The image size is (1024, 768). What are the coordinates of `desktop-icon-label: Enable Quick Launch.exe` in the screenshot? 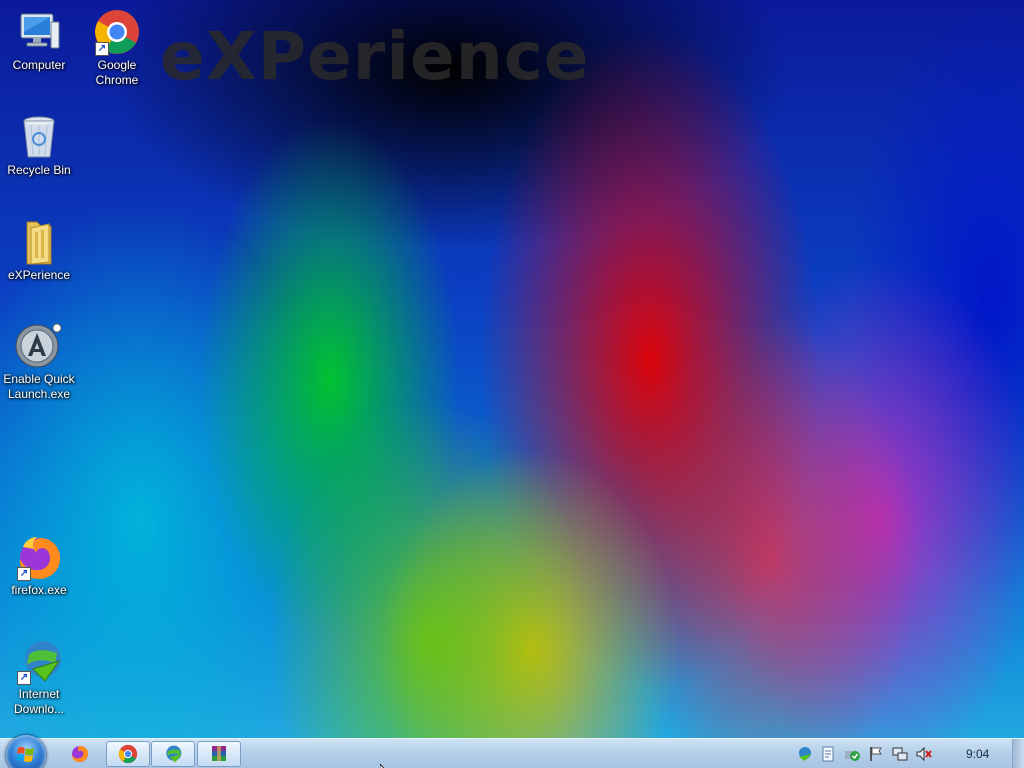 It's located at (39, 386).